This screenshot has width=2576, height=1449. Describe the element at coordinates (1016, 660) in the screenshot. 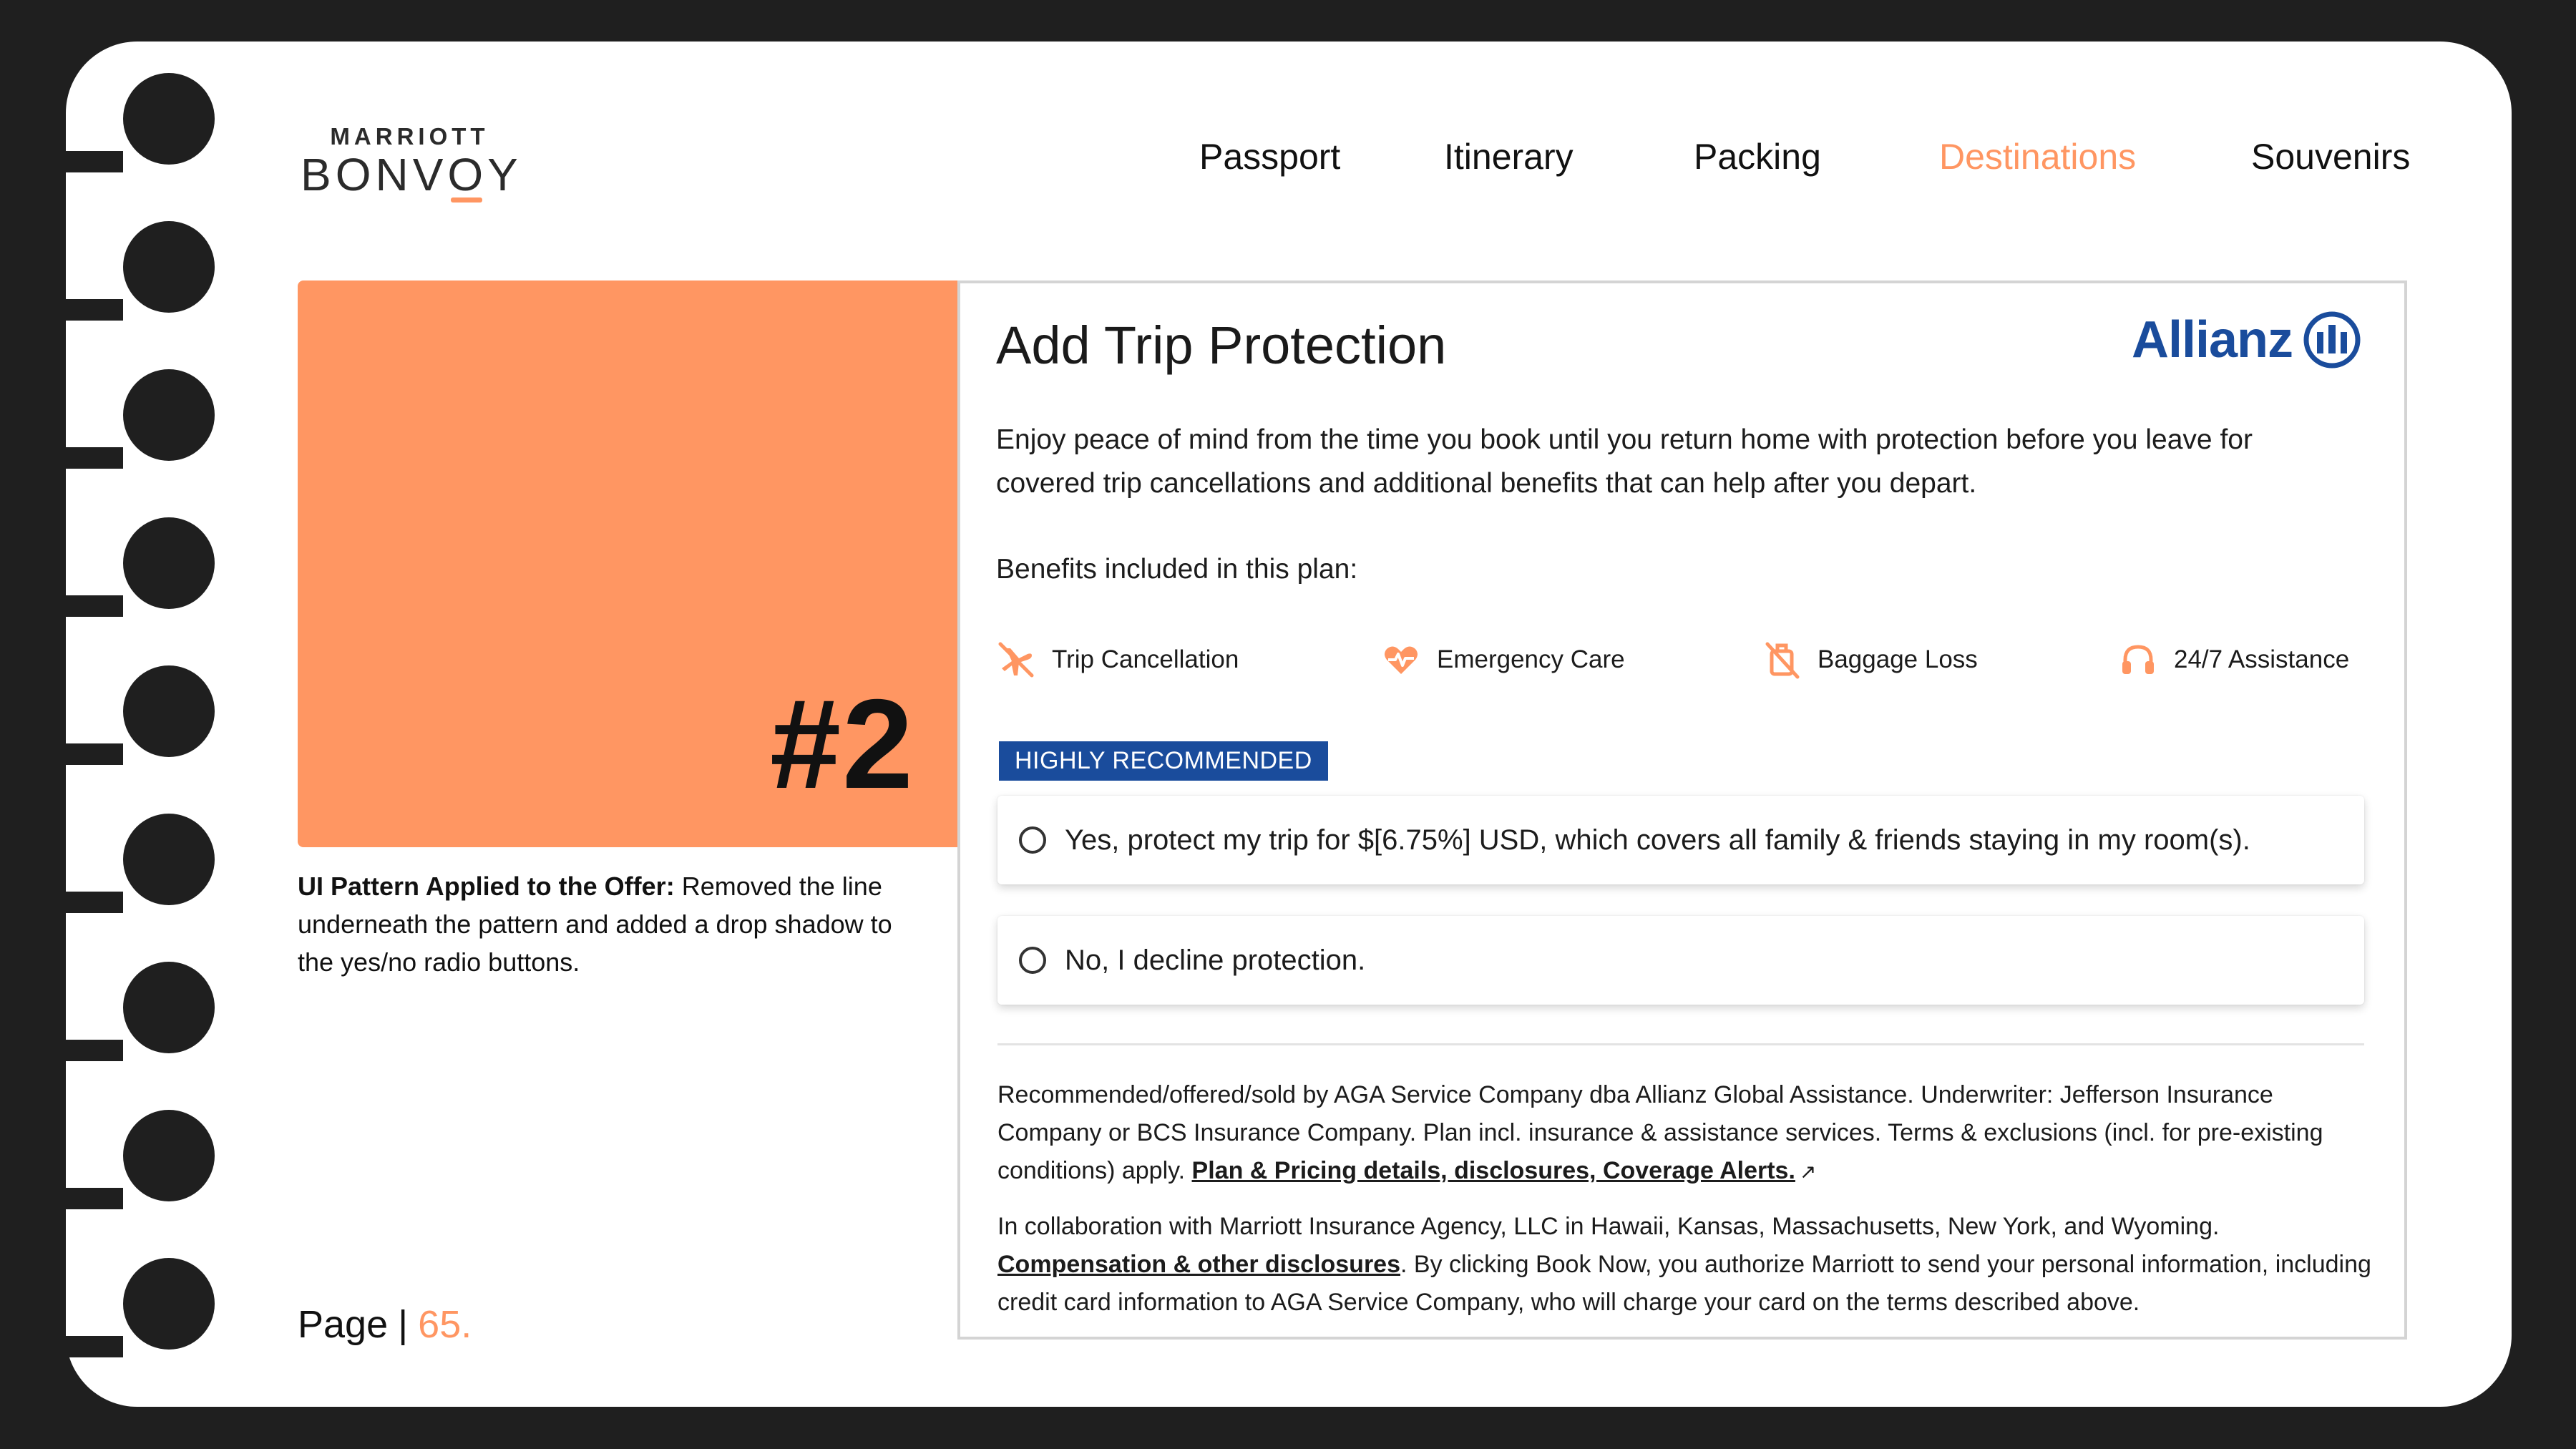

I see `plane-cancel-icon` at that location.